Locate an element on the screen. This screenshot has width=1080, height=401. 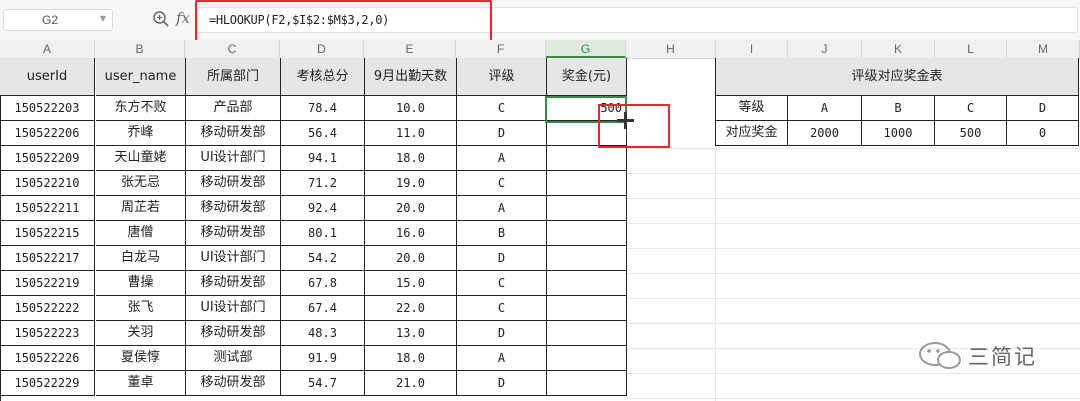
table-cell: 周芷若 is located at coordinates (141, 208).